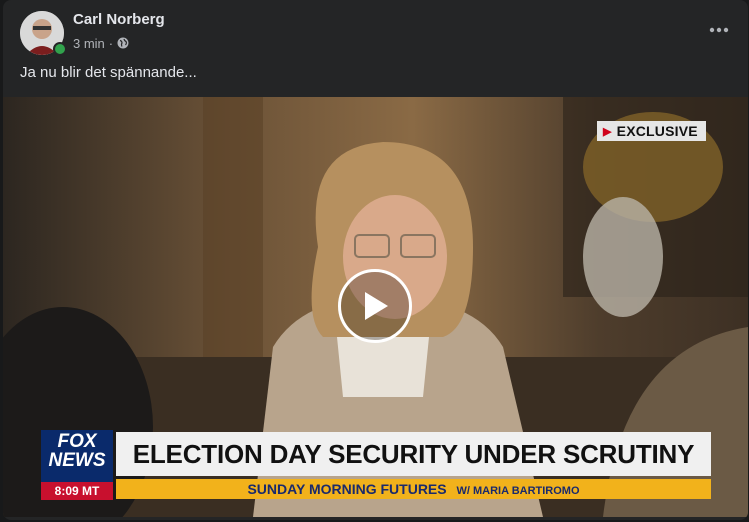 The height and width of the screenshot is (522, 749). What do you see at coordinates (518, 491) in the screenshot?
I see `show-host: W/ MARIA BARTIROMO` at bounding box center [518, 491].